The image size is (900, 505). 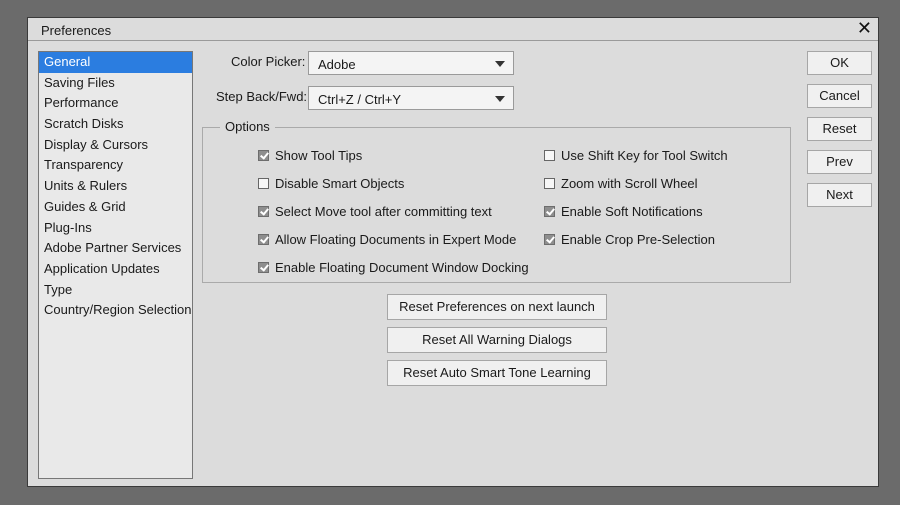 I want to click on cancel-button: Cancel, so click(x=839, y=96).